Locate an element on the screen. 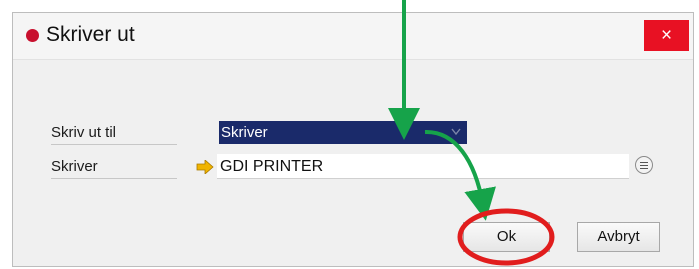  list-lookup-icon is located at coordinates (644, 165).